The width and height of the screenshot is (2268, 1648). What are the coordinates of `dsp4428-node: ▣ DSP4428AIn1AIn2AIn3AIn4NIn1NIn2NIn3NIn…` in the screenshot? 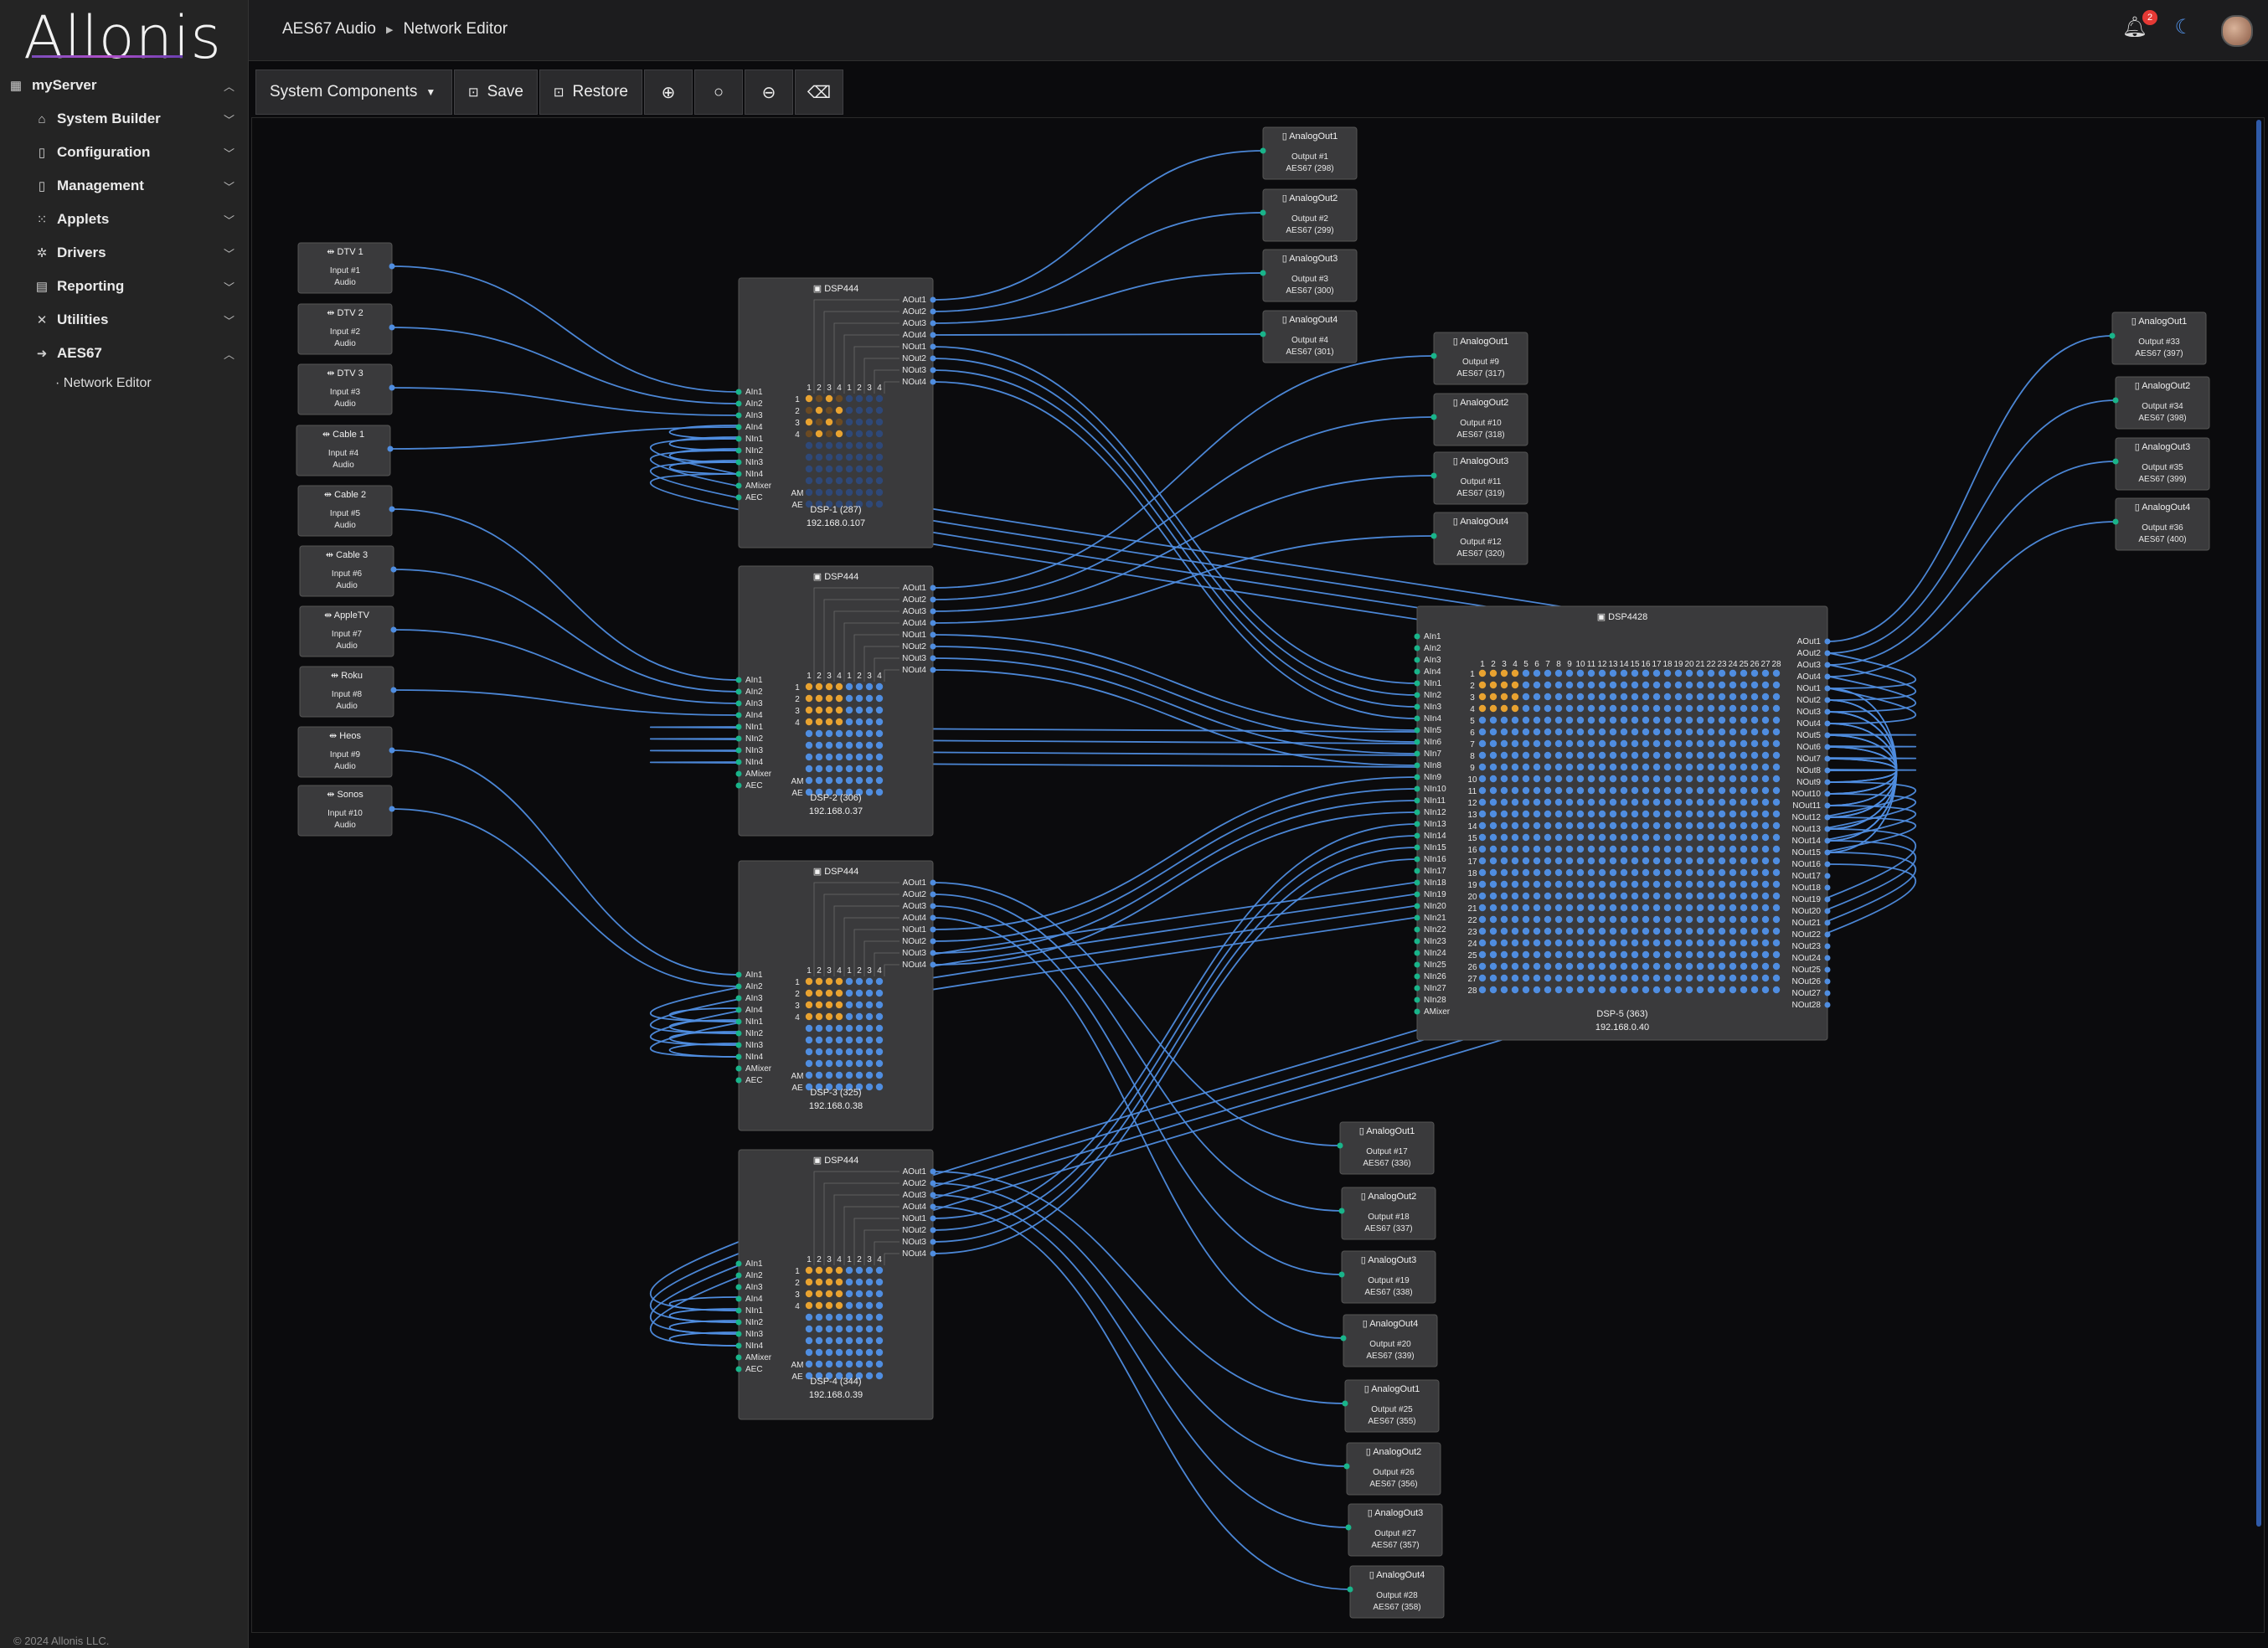 It's located at (1622, 823).